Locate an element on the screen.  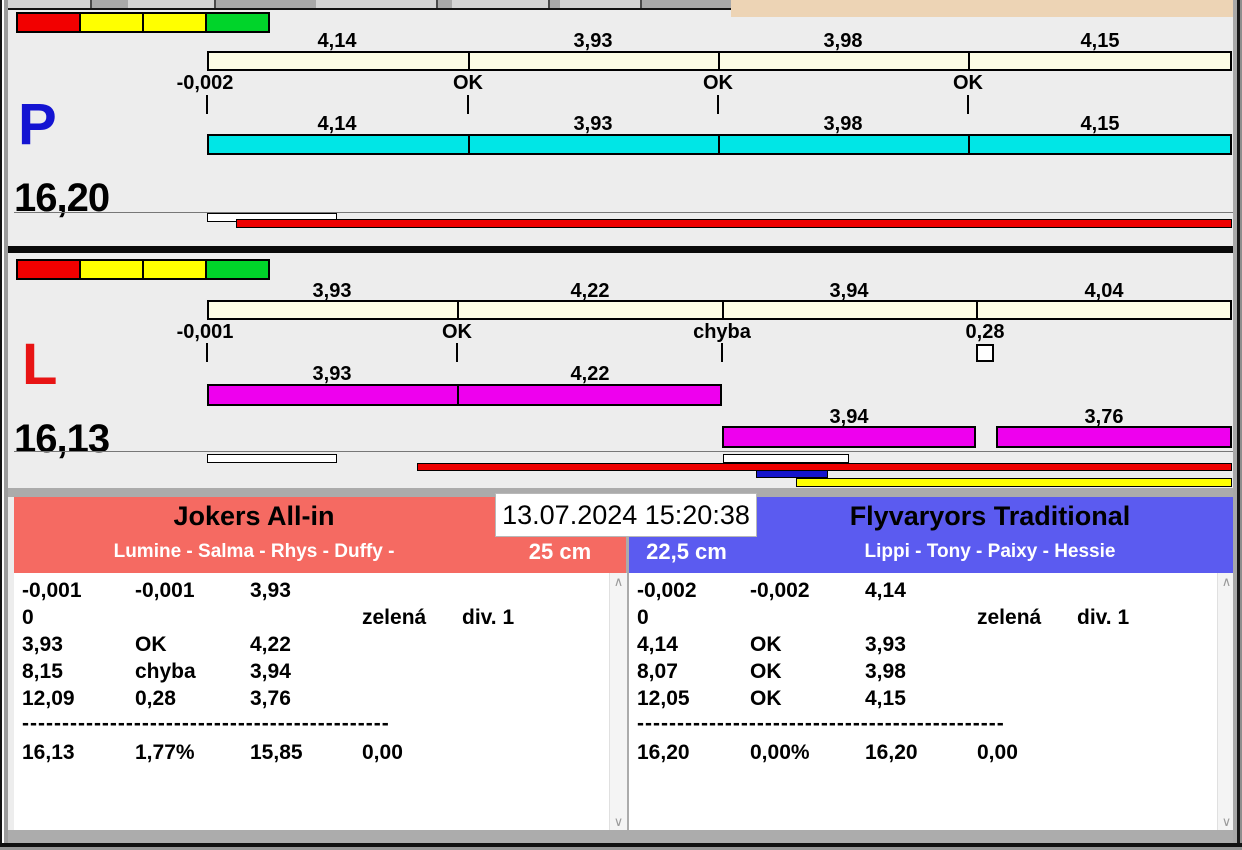
lane-l-actual-split: 3,76 is located at coordinates (1104, 417).